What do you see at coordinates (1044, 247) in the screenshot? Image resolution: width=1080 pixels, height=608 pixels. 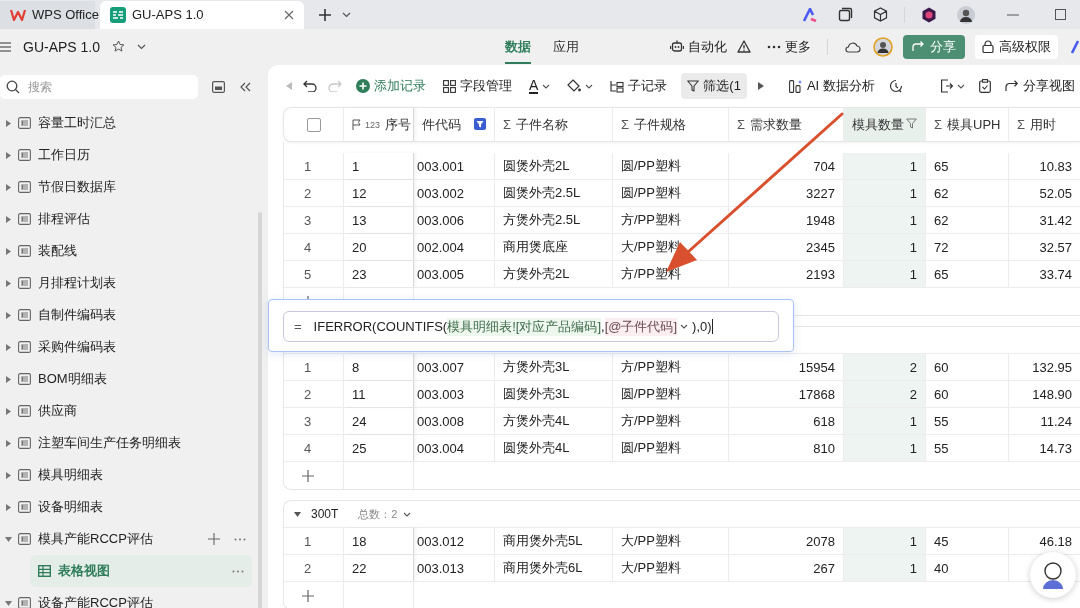 I see `table-cell: 32.57` at bounding box center [1044, 247].